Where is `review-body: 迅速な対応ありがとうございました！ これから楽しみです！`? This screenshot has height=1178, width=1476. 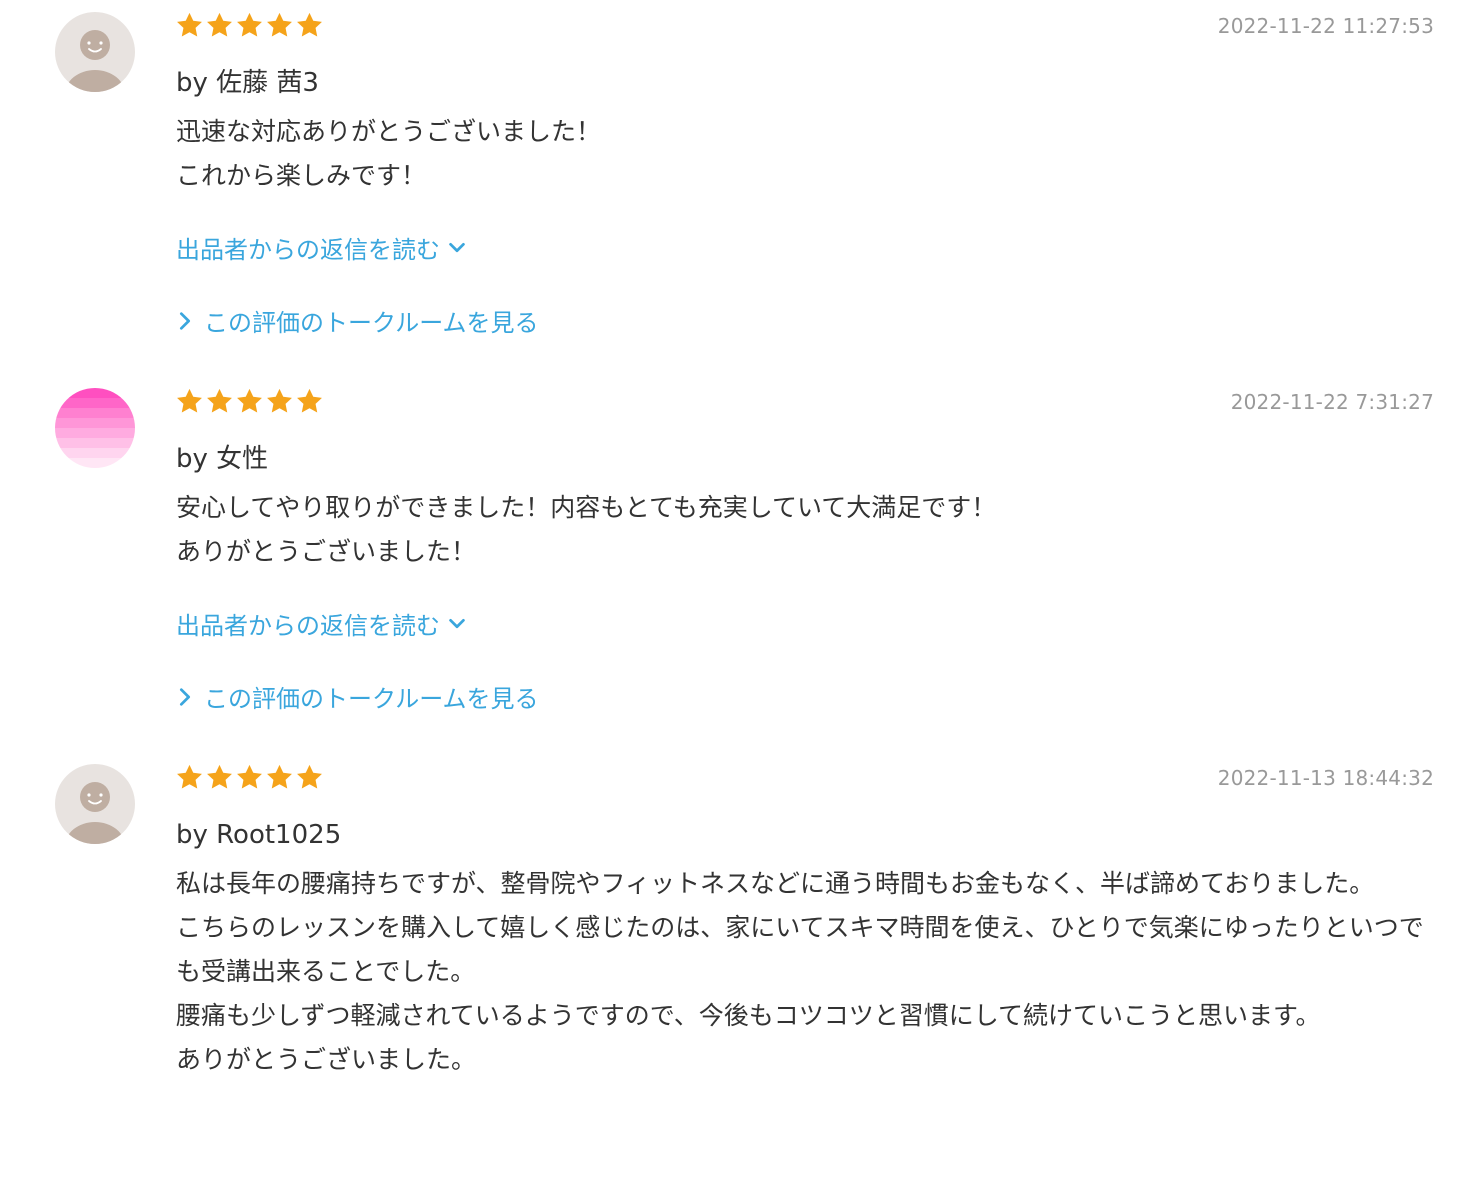
review-body: 迅速な対応ありがとうございました！ これから楽しみです！ is located at coordinates (389, 153).